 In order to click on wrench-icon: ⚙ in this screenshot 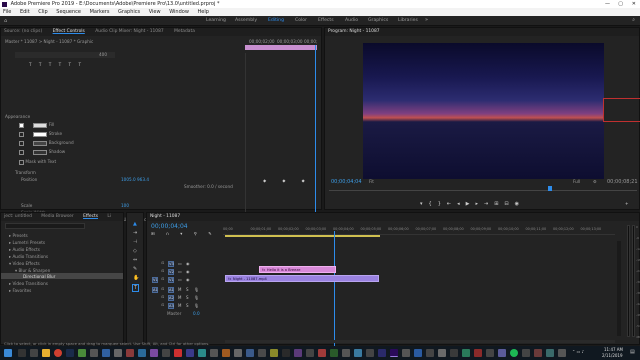, I will do `click(595, 181)`.